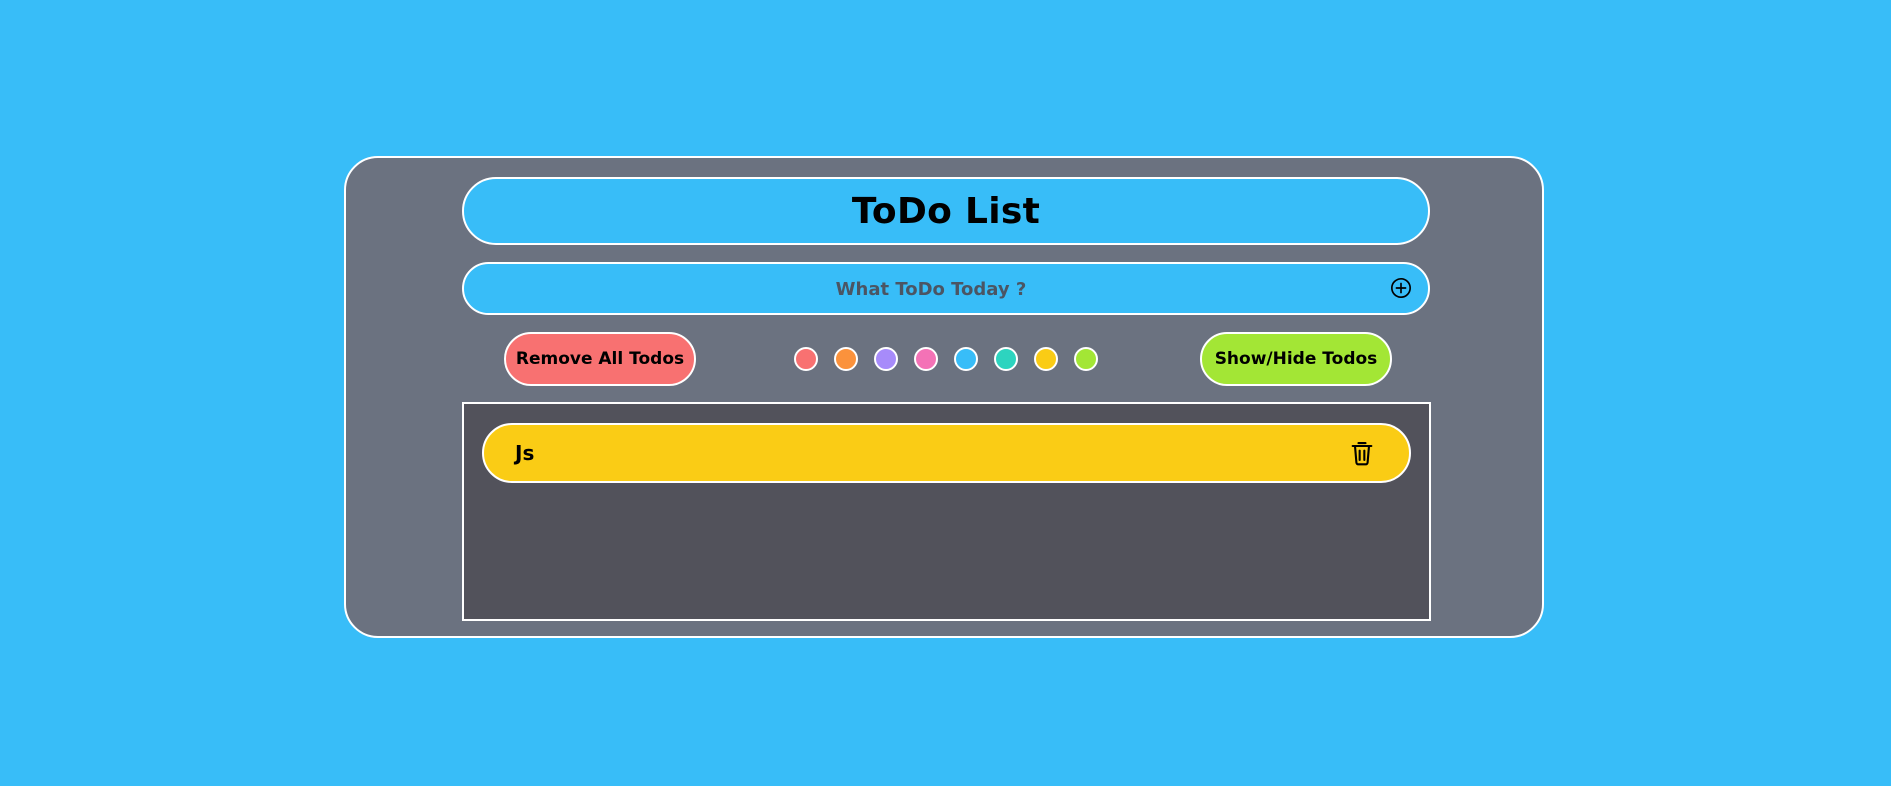 Image resolution: width=1891 pixels, height=786 pixels. What do you see at coordinates (946, 453) in the screenshot?
I see `todo-item: Js` at bounding box center [946, 453].